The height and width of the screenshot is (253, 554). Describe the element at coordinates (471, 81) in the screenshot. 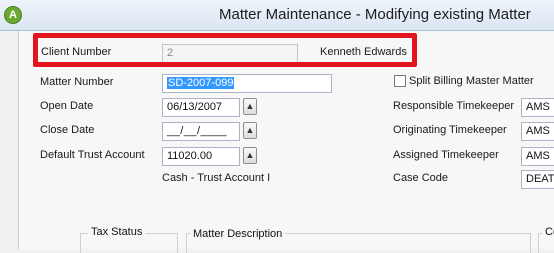

I see `split-billing-label: Split Billing Master Matter` at that location.